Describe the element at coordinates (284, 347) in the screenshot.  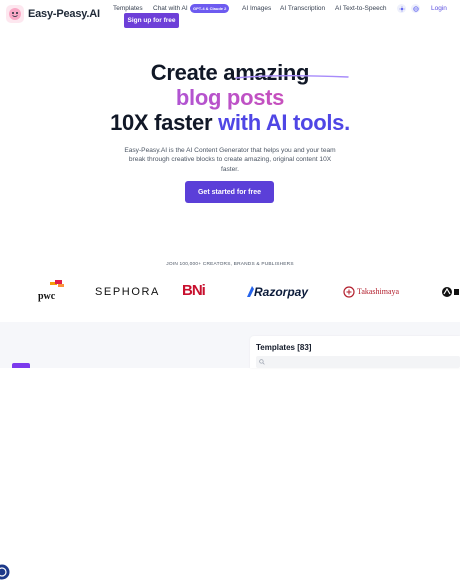
I see `templates-title: Templates [83]` at that location.